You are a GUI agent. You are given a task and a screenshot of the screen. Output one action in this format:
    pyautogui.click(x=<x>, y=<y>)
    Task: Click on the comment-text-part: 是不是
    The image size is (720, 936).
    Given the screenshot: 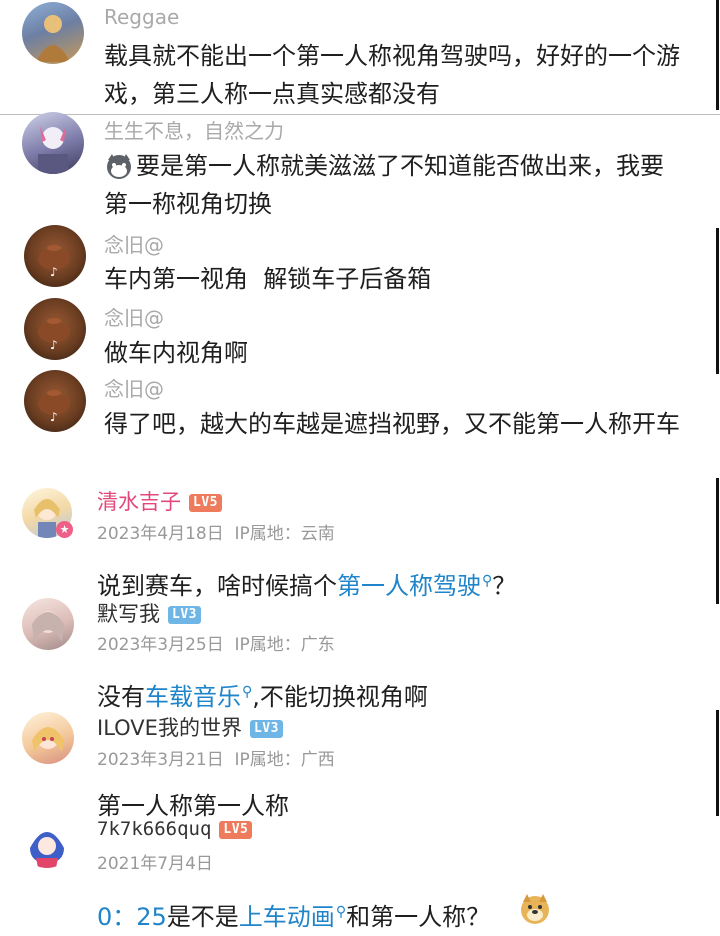 What is the action you would take?
    pyautogui.click(x=202, y=917)
    